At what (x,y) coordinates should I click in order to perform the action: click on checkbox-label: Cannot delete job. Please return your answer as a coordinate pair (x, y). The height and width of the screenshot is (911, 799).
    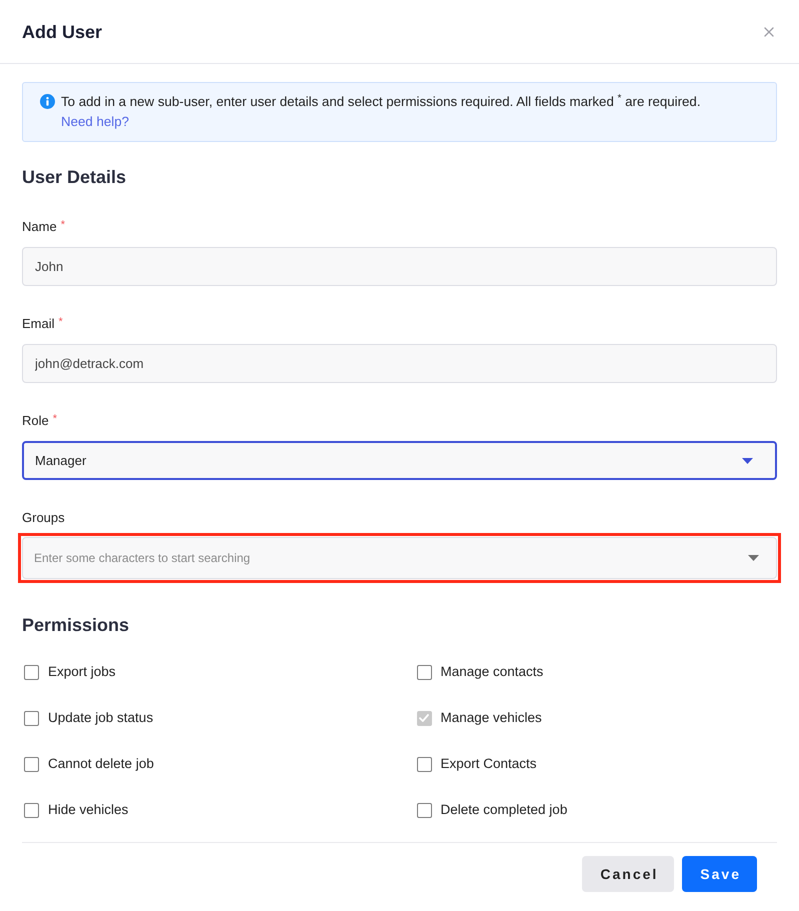
    Looking at the image, I should click on (101, 764).